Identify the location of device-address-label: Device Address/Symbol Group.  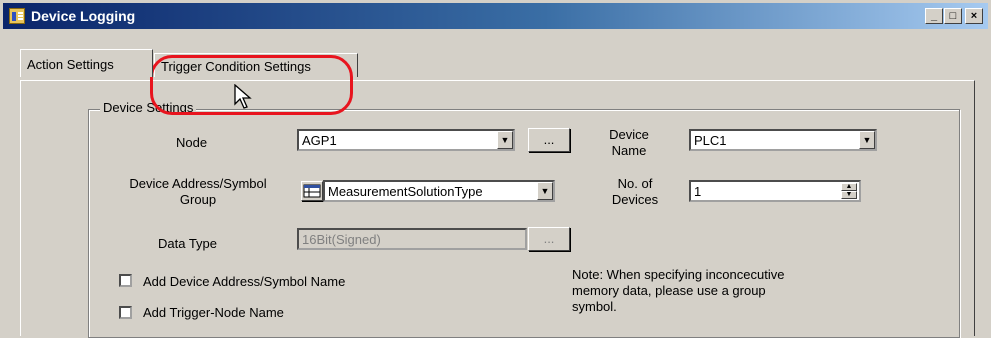
(198, 192).